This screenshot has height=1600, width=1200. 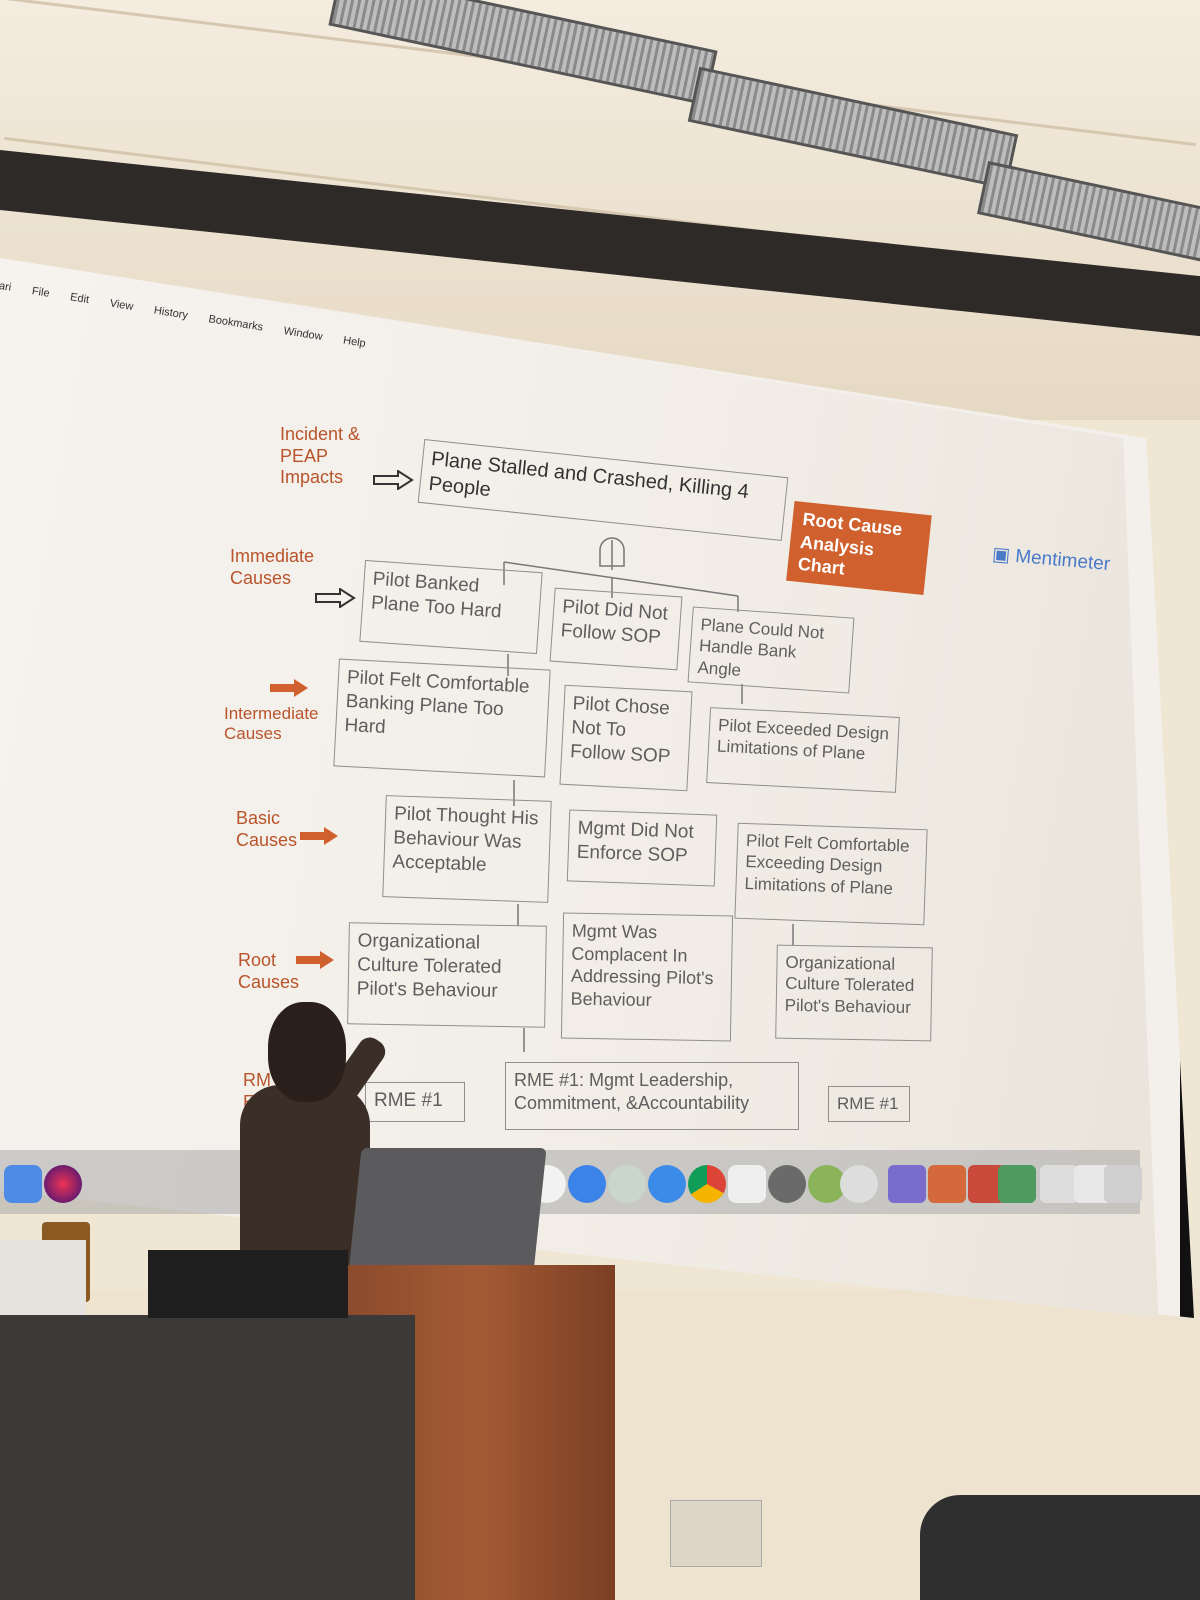 What do you see at coordinates (771, 650) in the screenshot?
I see `immediate-cause-box: Plane Could Not Handle Bank Angle` at bounding box center [771, 650].